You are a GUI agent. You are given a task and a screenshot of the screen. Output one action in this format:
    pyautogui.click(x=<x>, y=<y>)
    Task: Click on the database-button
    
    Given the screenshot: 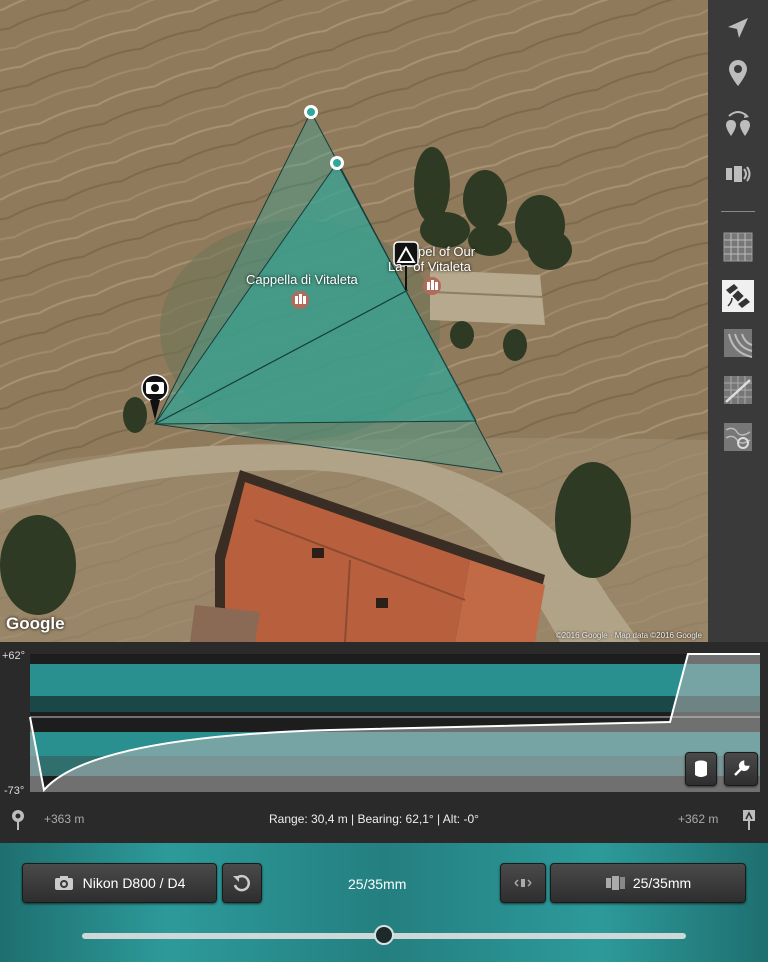 What is the action you would take?
    pyautogui.click(x=701, y=769)
    